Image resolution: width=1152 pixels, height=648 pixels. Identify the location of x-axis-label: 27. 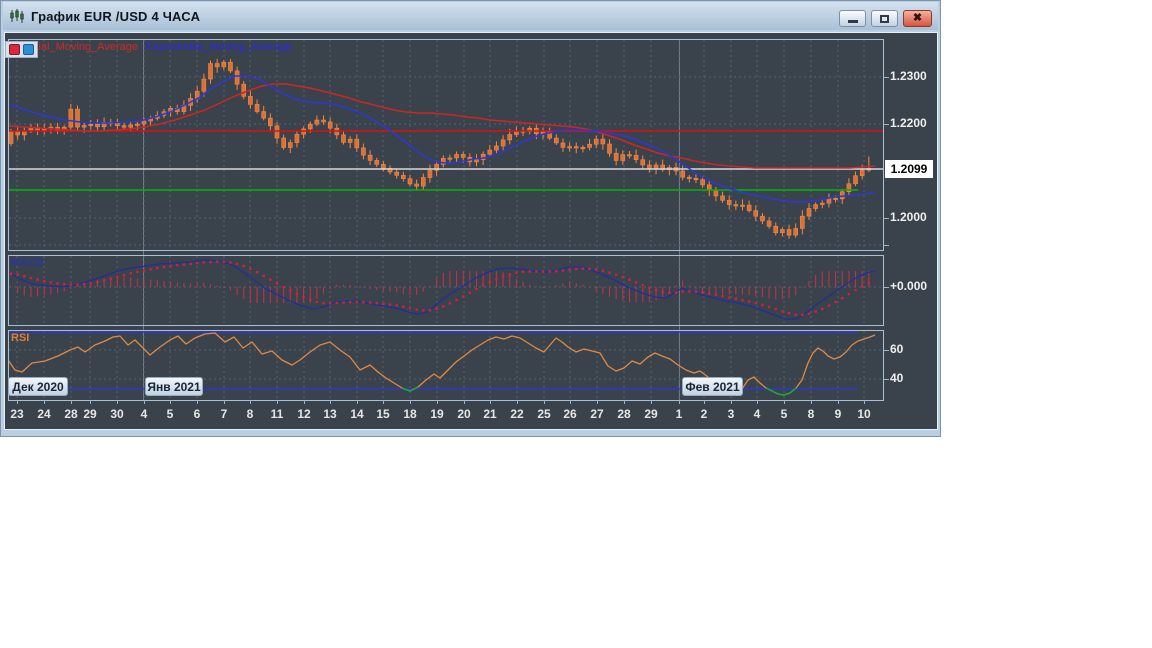
(597, 414).